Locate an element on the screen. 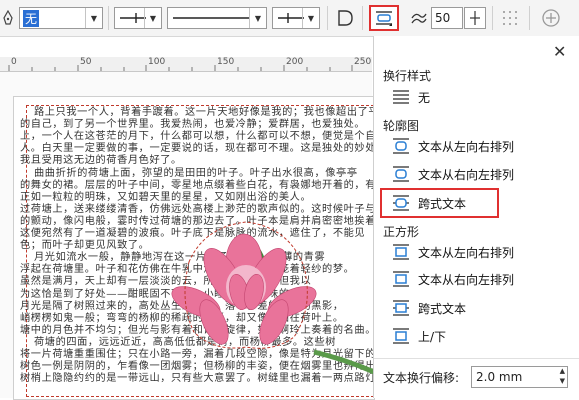  wrap-offset-value: 2.0 mm is located at coordinates (499, 377).